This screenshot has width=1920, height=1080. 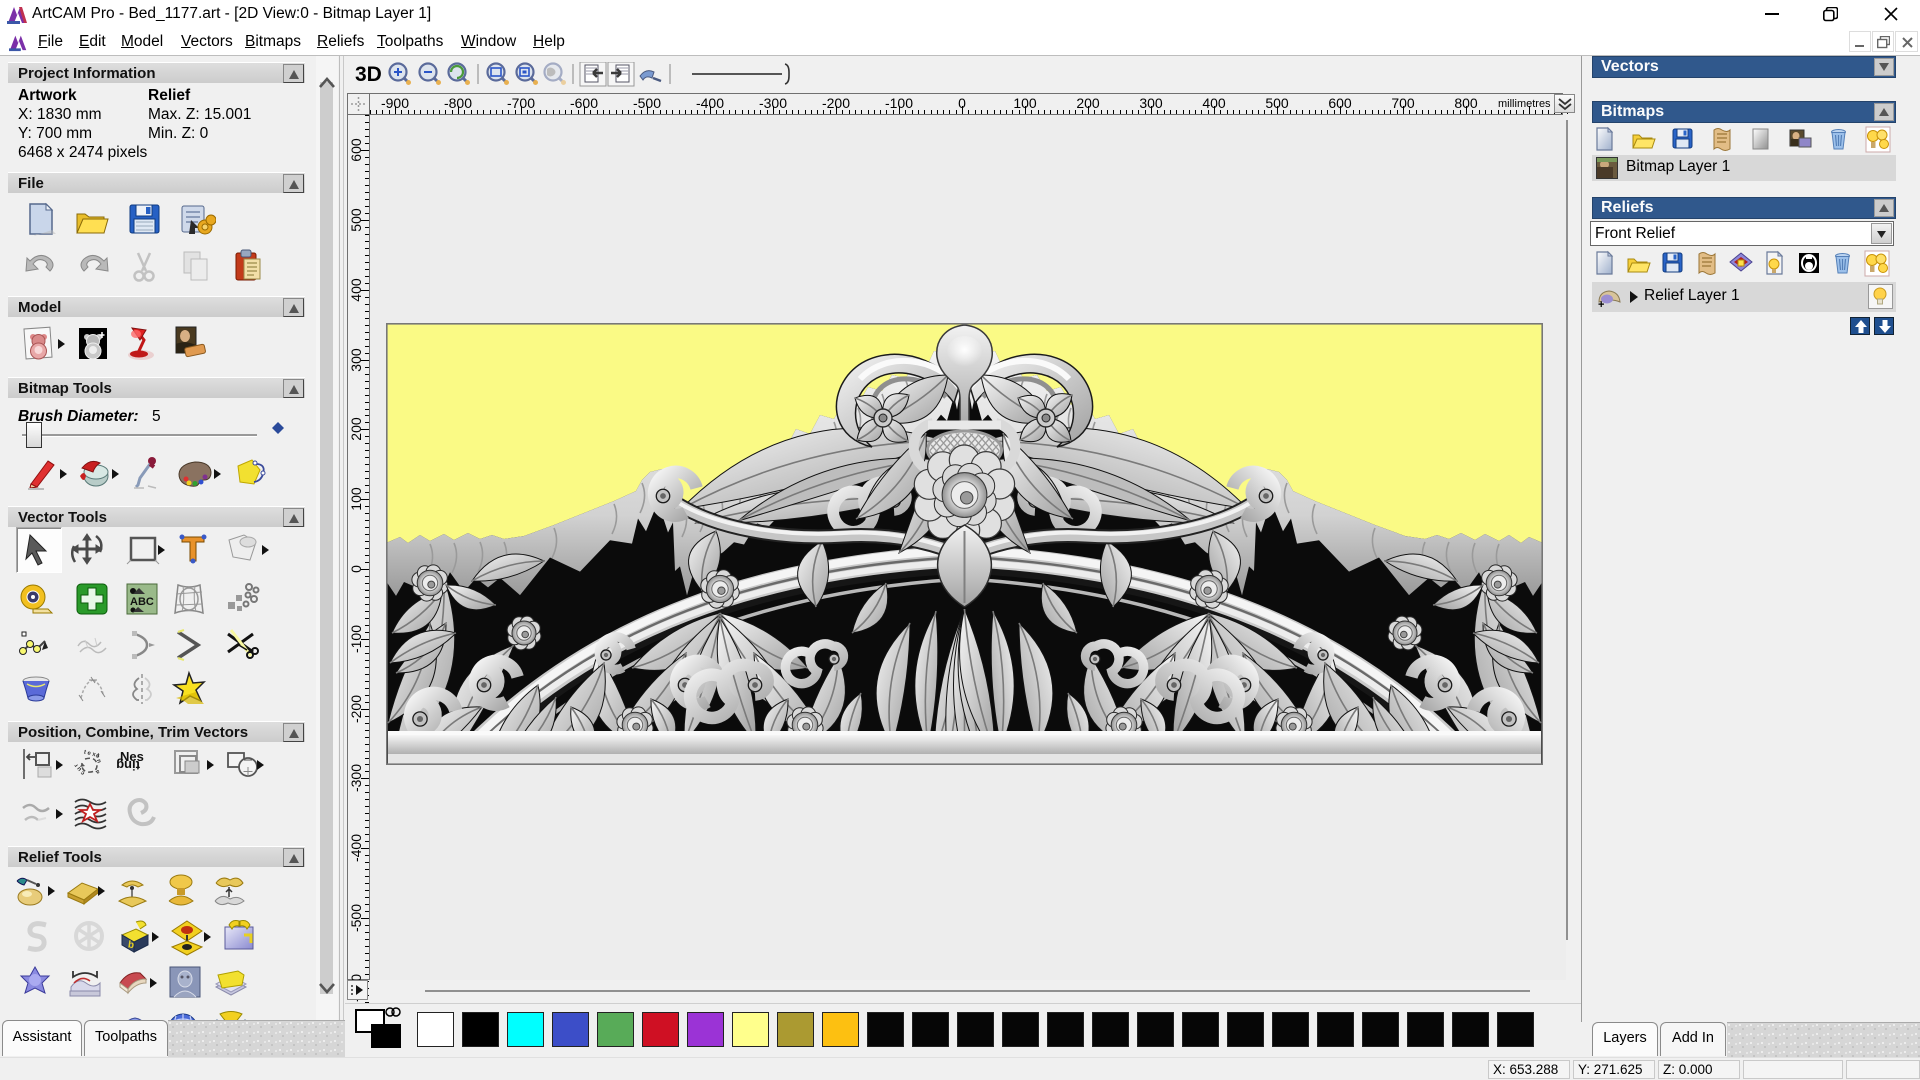 I want to click on svg-text: o n, so click(x=98, y=759).